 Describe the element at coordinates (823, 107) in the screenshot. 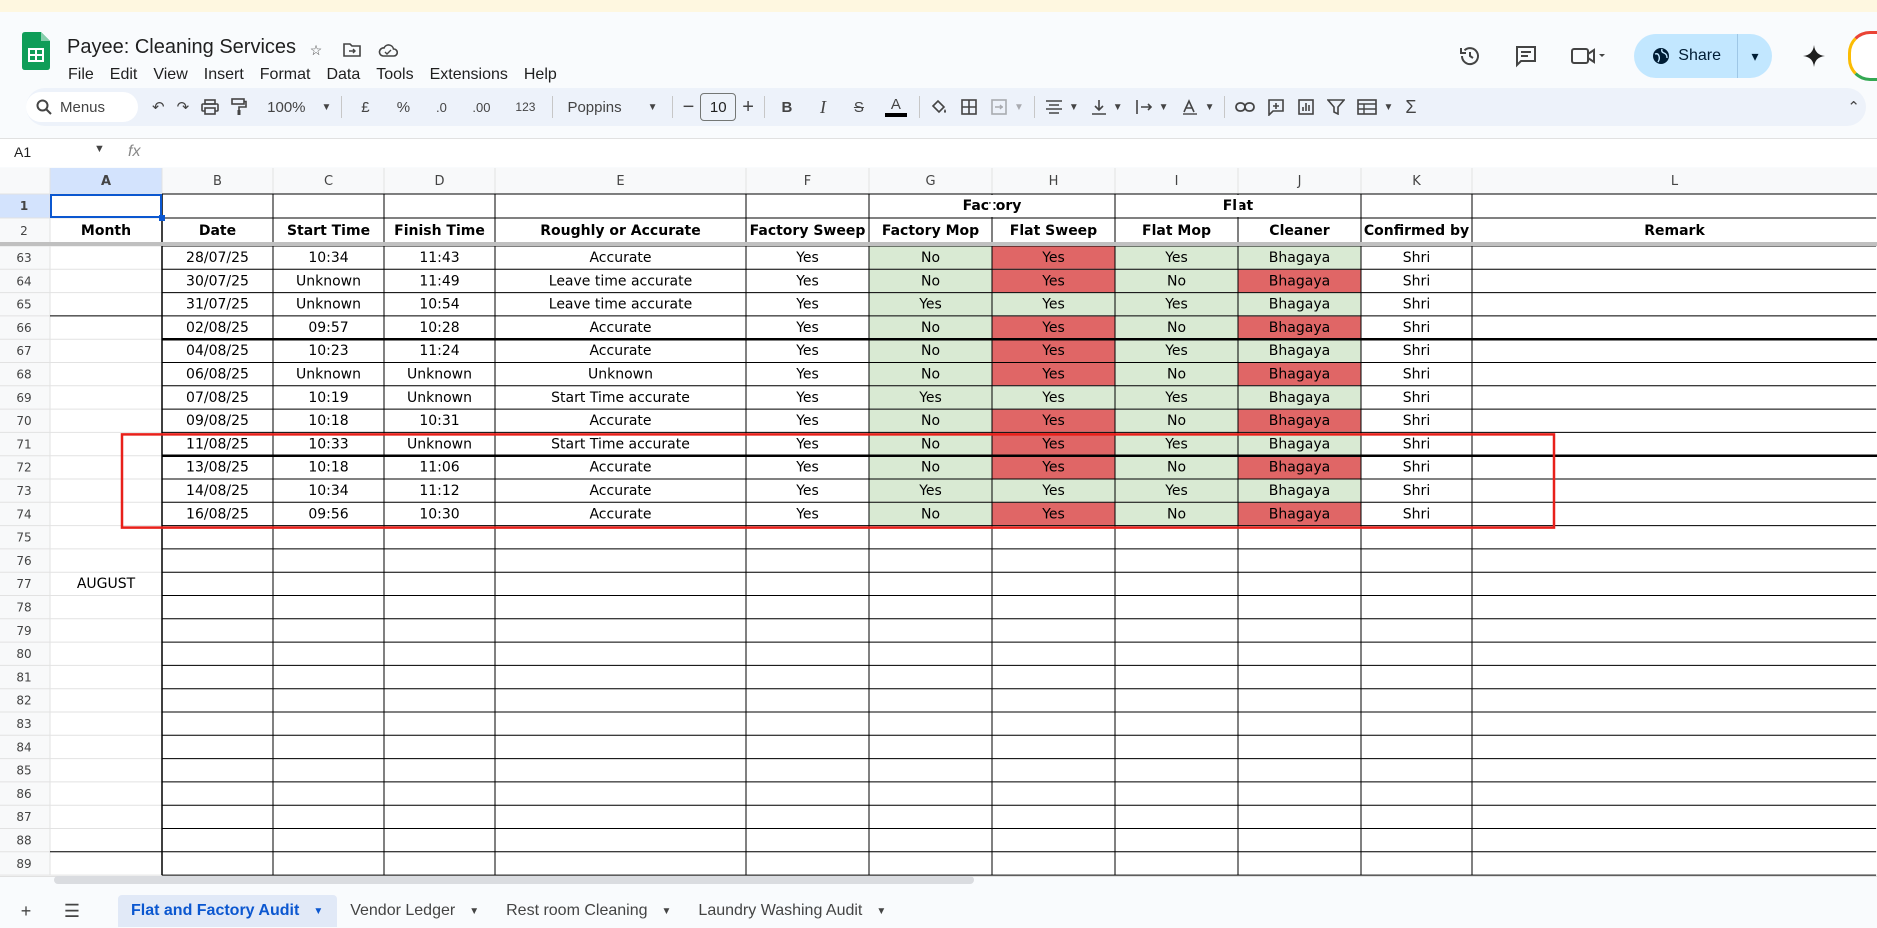

I see `italic-icon: I` at that location.